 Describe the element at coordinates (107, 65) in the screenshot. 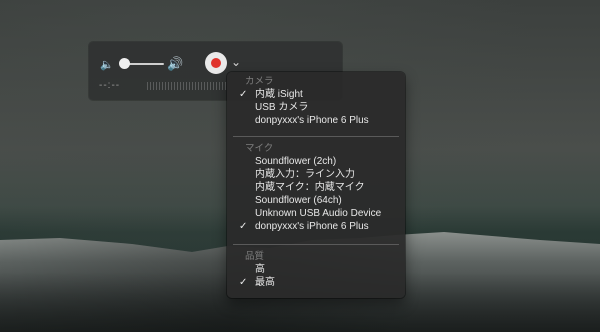

I see `speaker-low-icon: 🔈` at that location.